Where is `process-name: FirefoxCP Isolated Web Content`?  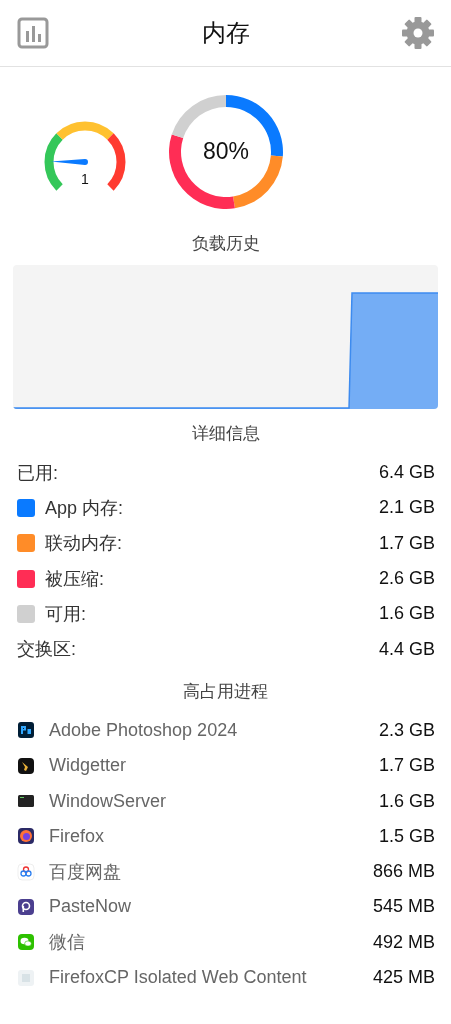
process-name: FirefoxCP Isolated Web Content is located at coordinates (178, 977).